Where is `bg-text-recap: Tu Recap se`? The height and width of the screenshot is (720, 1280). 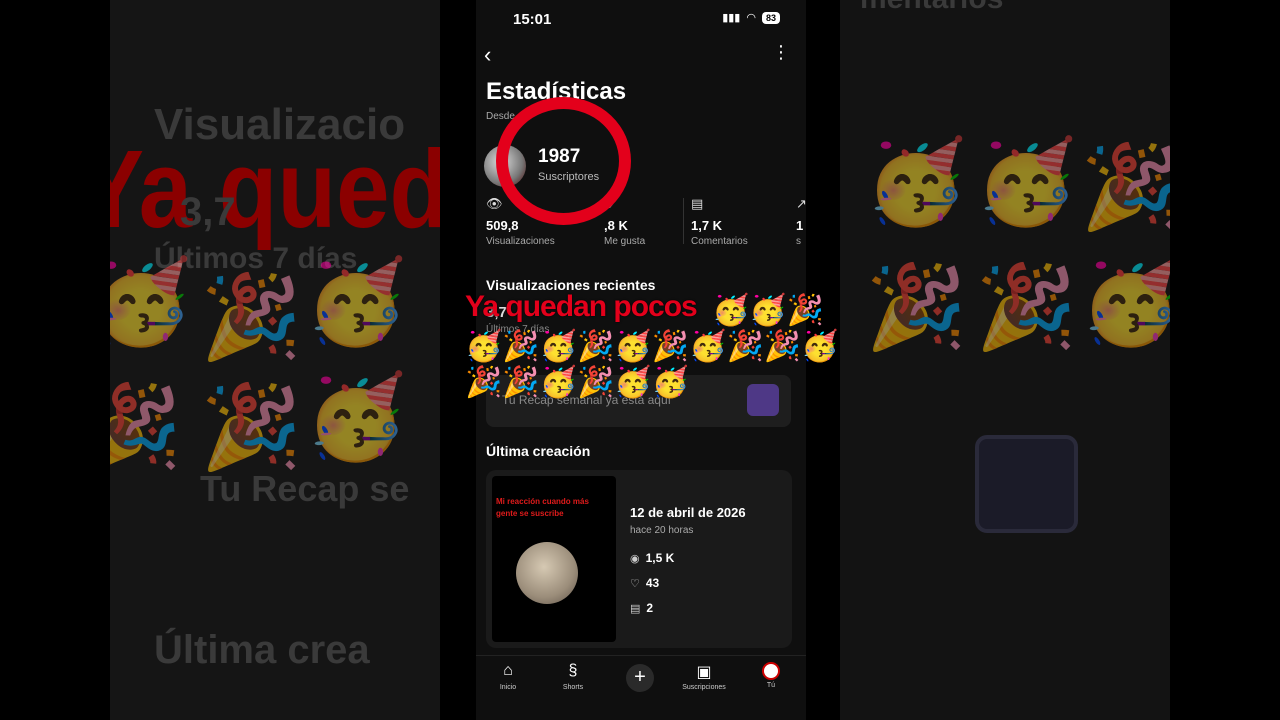 bg-text-recap: Tu Recap se is located at coordinates (305, 488).